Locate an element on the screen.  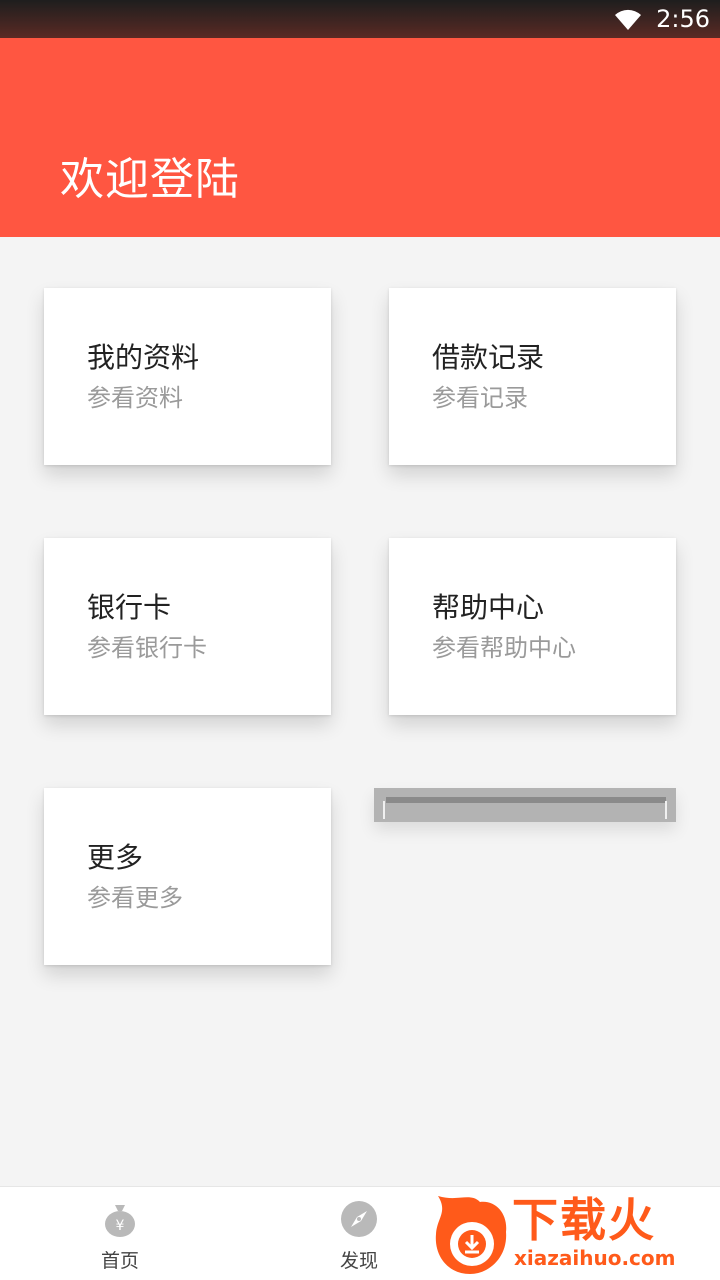
card-subtitle: 参看银行卡 is located at coordinates (147, 648).